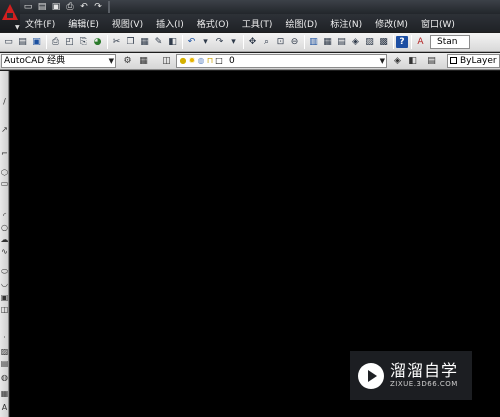 The image size is (500, 417). What do you see at coordinates (170, 23) in the screenshot?
I see `menu-insert: 插入(I)` at bounding box center [170, 23].